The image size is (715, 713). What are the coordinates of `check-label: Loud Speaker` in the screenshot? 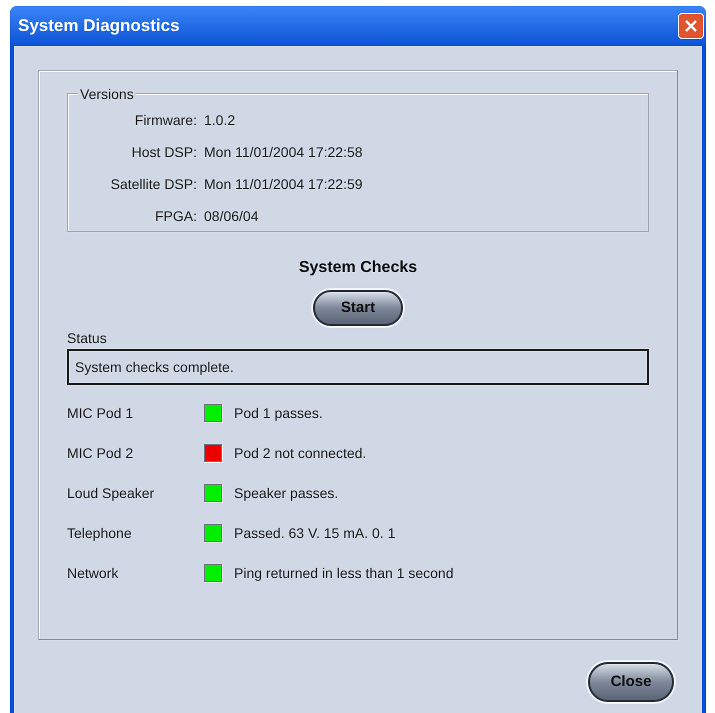 It's located at (111, 493).